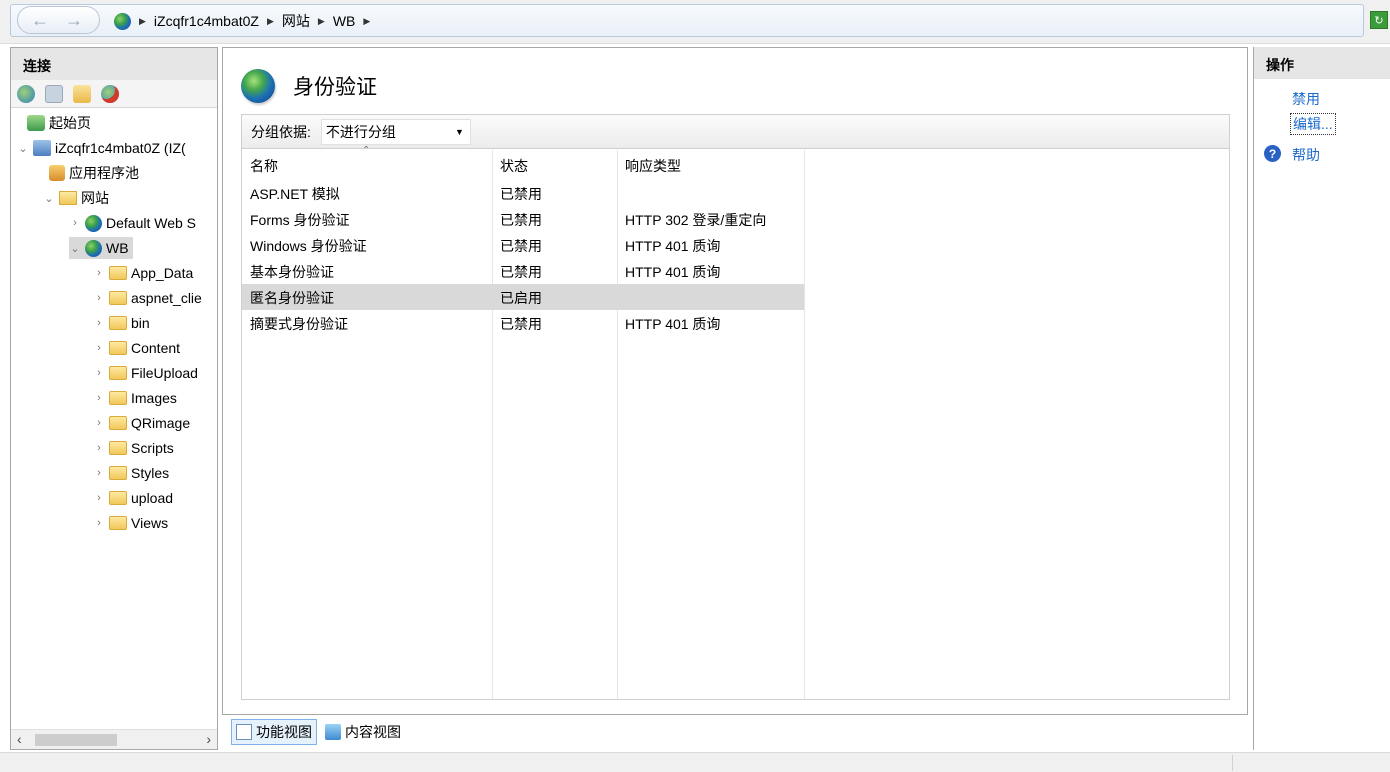 The width and height of the screenshot is (1390, 772). What do you see at coordinates (74, 20) in the screenshot?
I see `forward-arrow-icon: →` at bounding box center [74, 20].